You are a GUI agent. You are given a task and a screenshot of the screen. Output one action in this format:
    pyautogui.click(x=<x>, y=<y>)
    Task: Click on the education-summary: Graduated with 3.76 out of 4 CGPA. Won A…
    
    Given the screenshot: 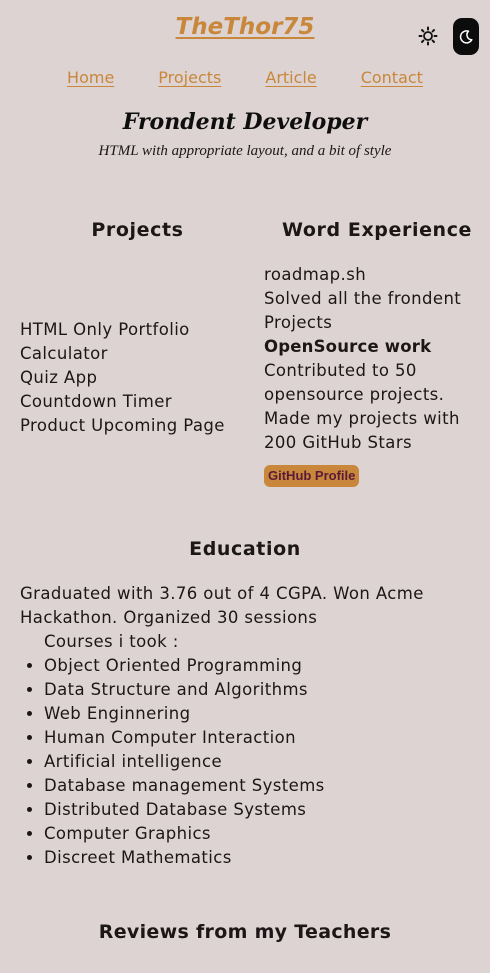 What is the action you would take?
    pyautogui.click(x=222, y=605)
    